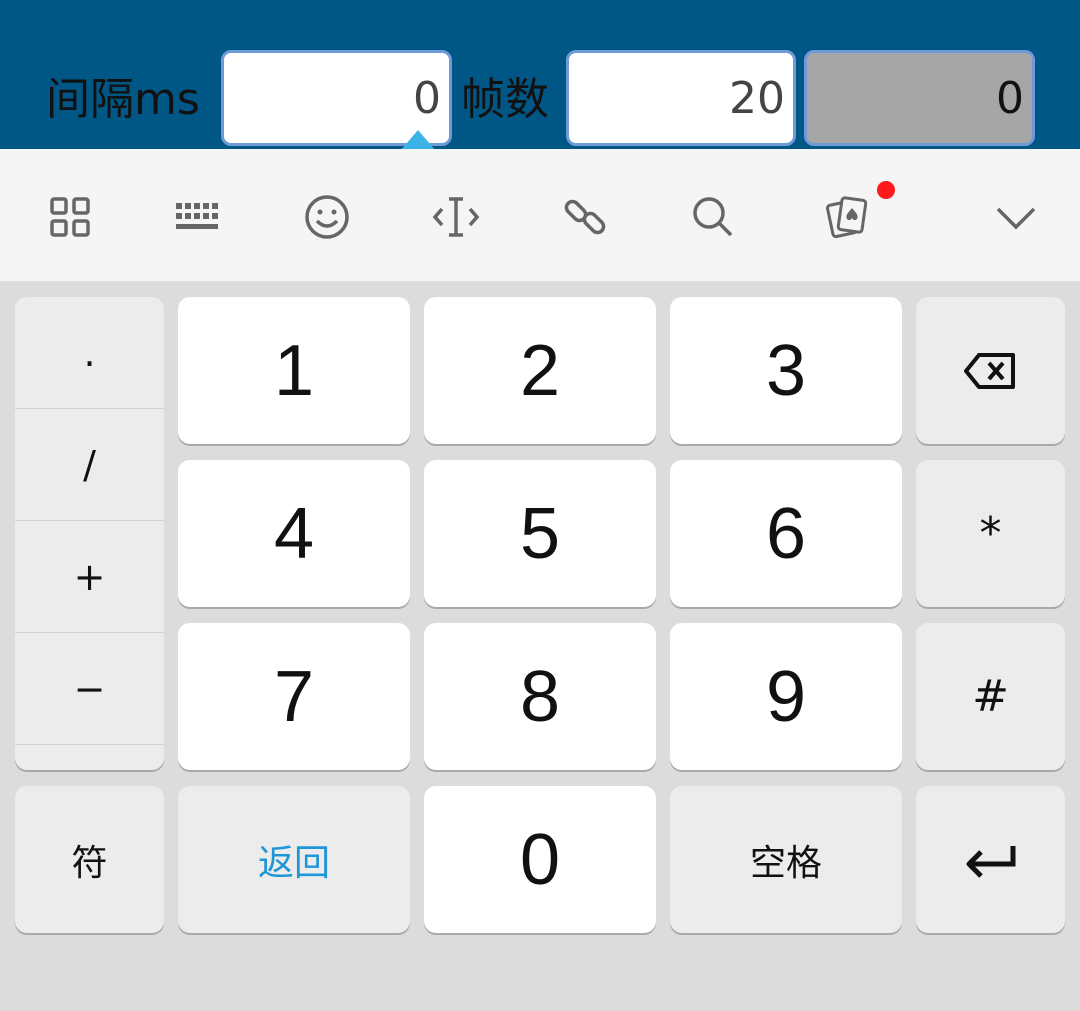 The width and height of the screenshot is (1080, 1011). What do you see at coordinates (848, 217) in the screenshot?
I see `cards-icon` at bounding box center [848, 217].